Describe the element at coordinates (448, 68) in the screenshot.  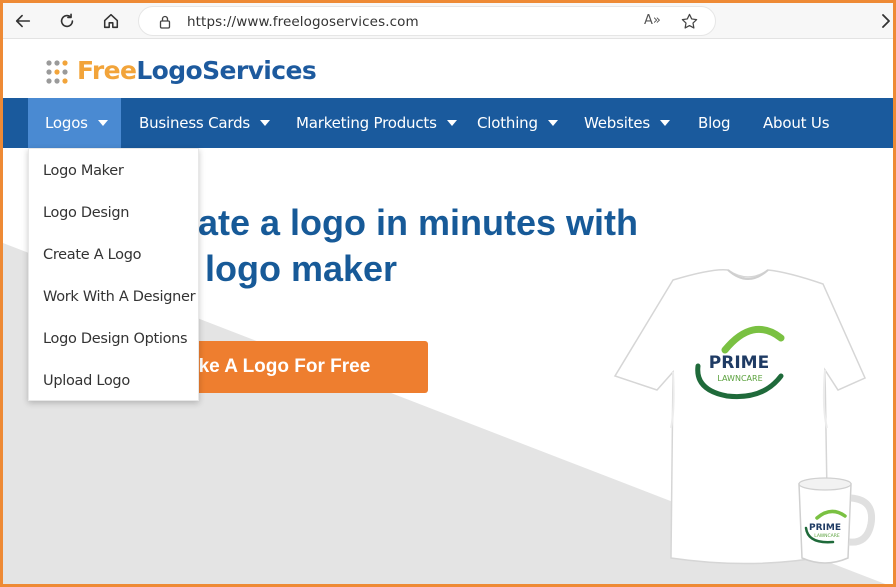
I see `site-header: FreeLogoServices` at that location.